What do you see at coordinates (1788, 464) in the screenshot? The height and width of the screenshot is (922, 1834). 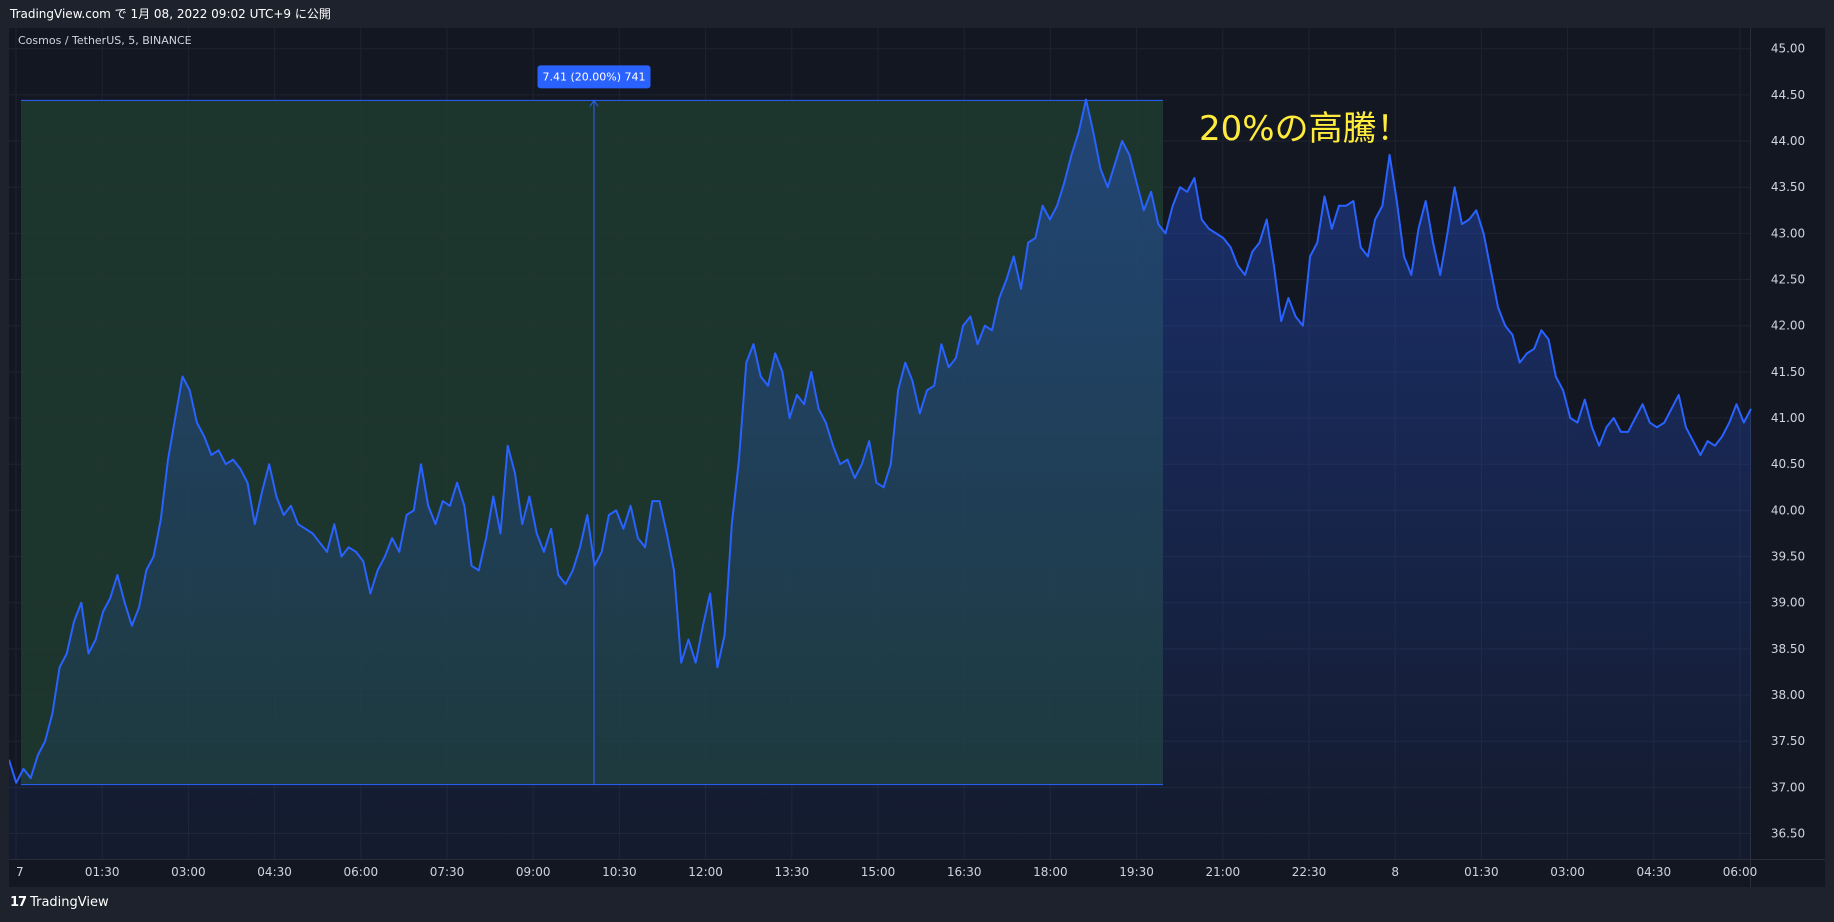 I see `y-tick-label: 40.50` at bounding box center [1788, 464].